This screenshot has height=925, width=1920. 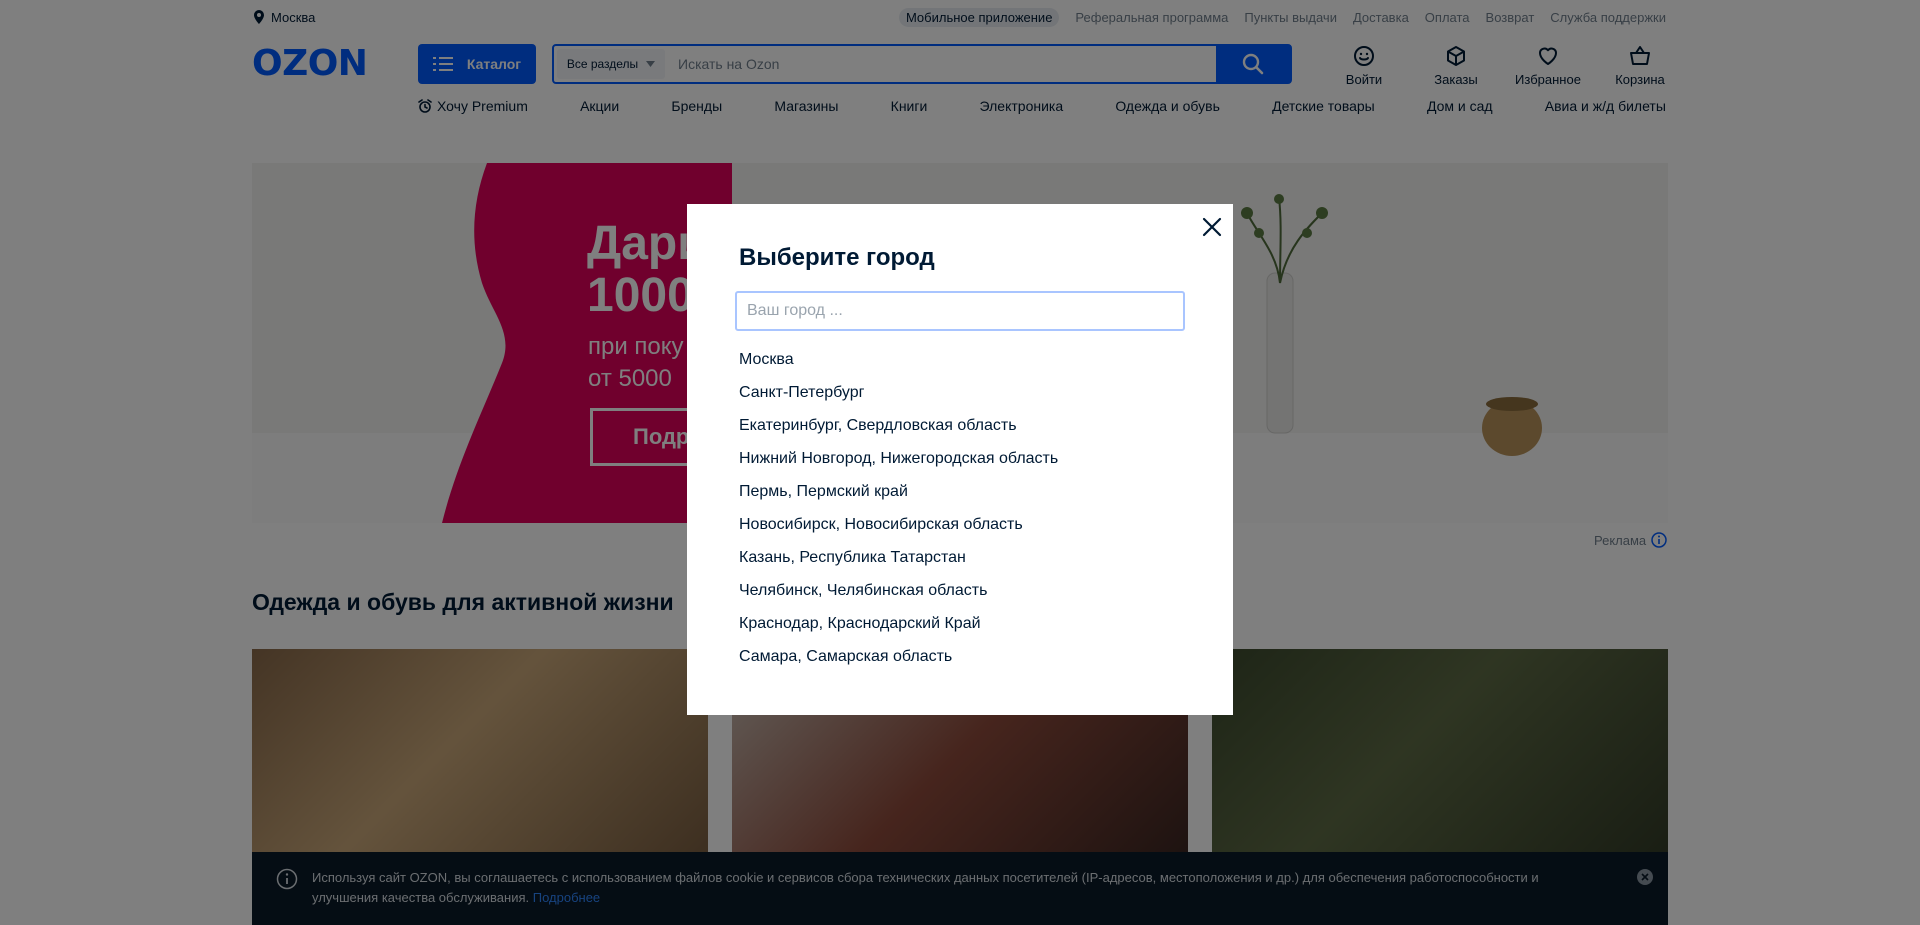 I want to click on city-option: Нижний Новгород, Нижегородская область, so click(x=898, y=466).